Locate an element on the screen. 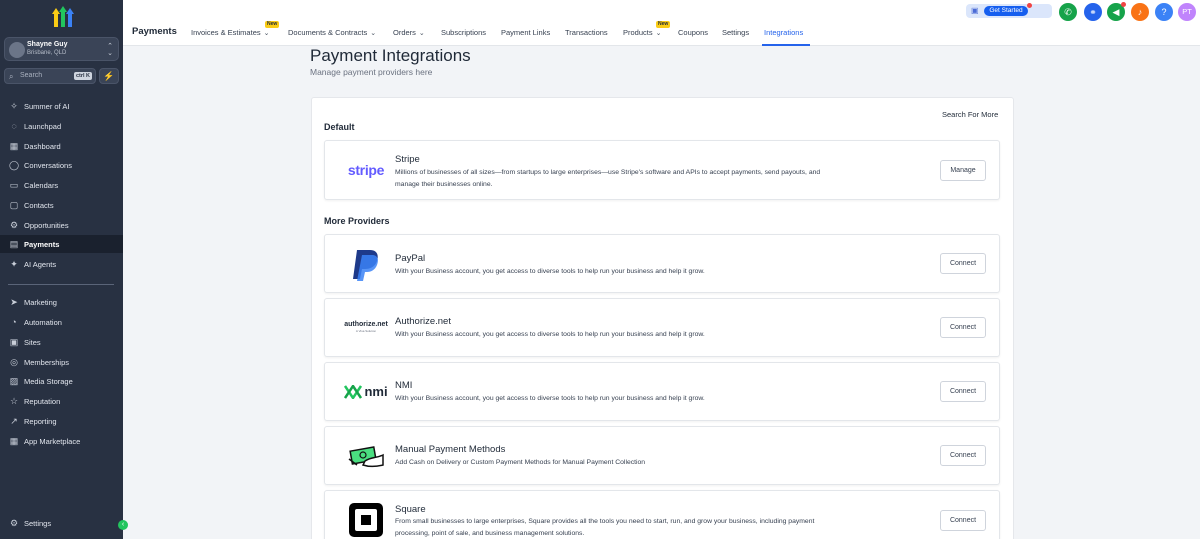 This screenshot has width=1200, height=539. sidebar-search: ⌕ Search ctrl K is located at coordinates (50, 76).